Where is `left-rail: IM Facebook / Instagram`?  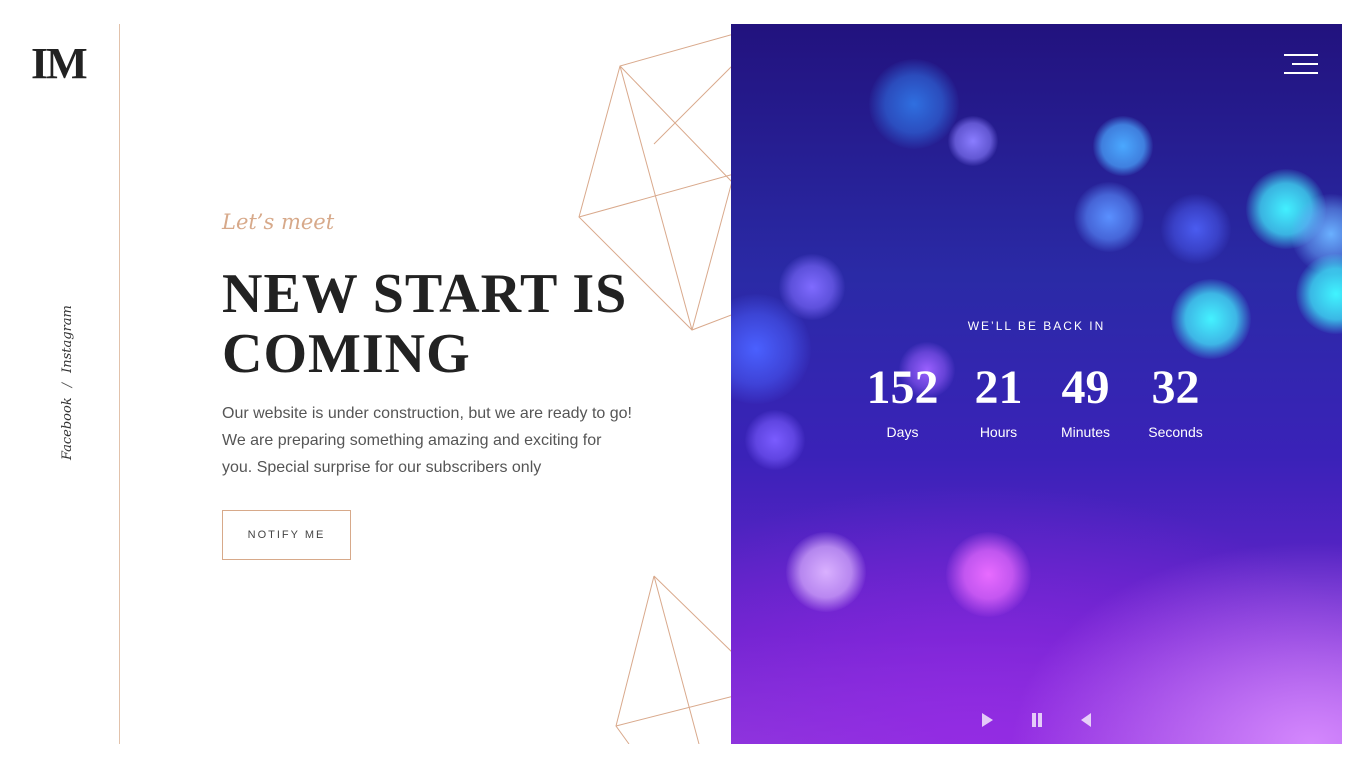 left-rail: IM Facebook / Instagram is located at coordinates (72, 384).